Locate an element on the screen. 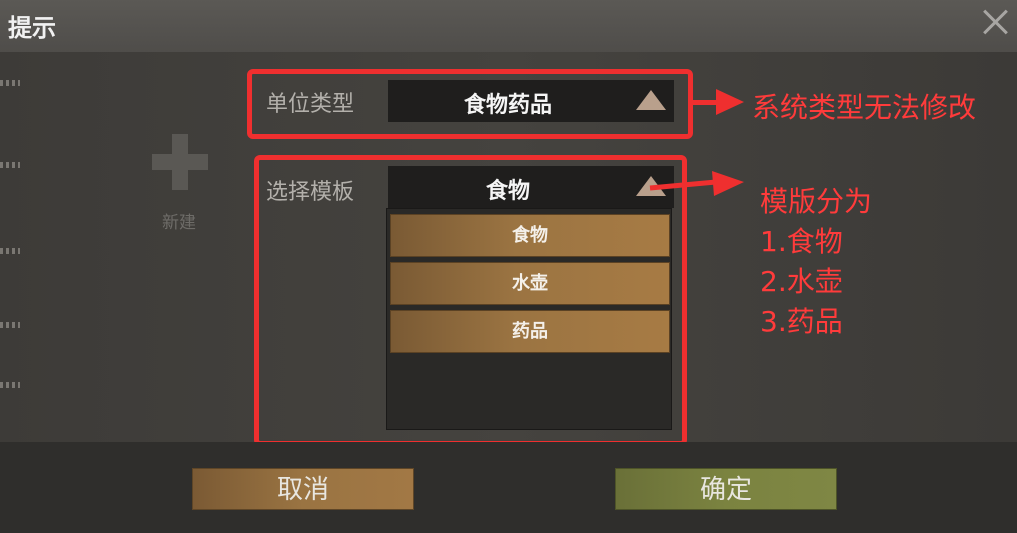 This screenshot has width=1017, height=533. new-item-tile: 新建 is located at coordinates (182, 184).